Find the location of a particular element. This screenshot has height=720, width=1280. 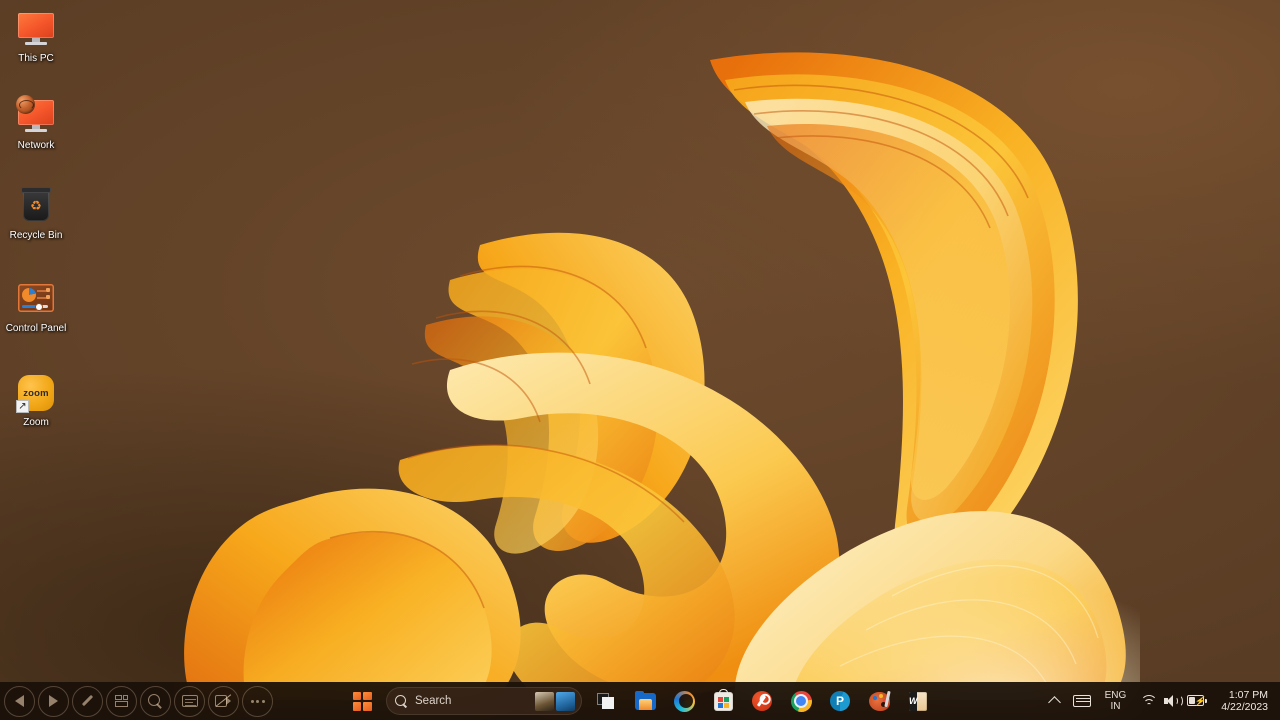

taskbar-item-chrome is located at coordinates (801, 701).